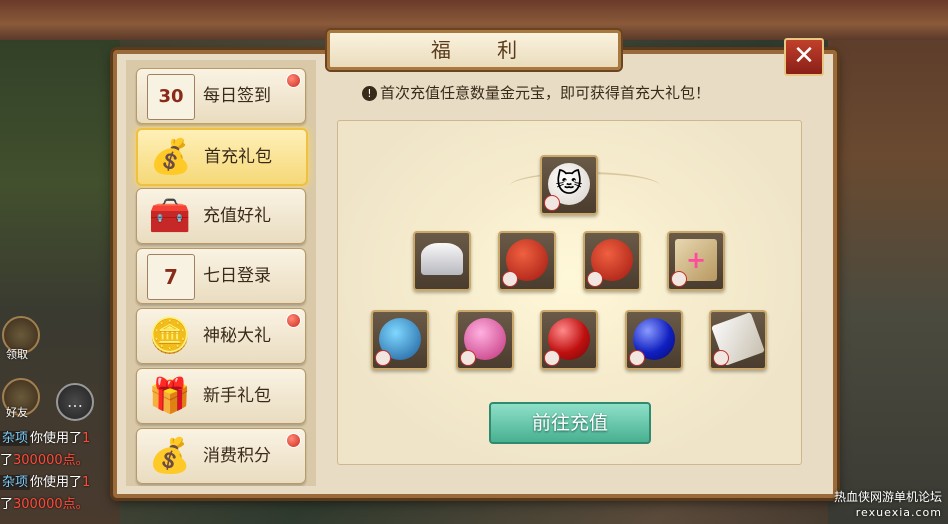 The image size is (948, 524). I want to click on menu-item-daily-signin: 30 每日签到, so click(221, 96).